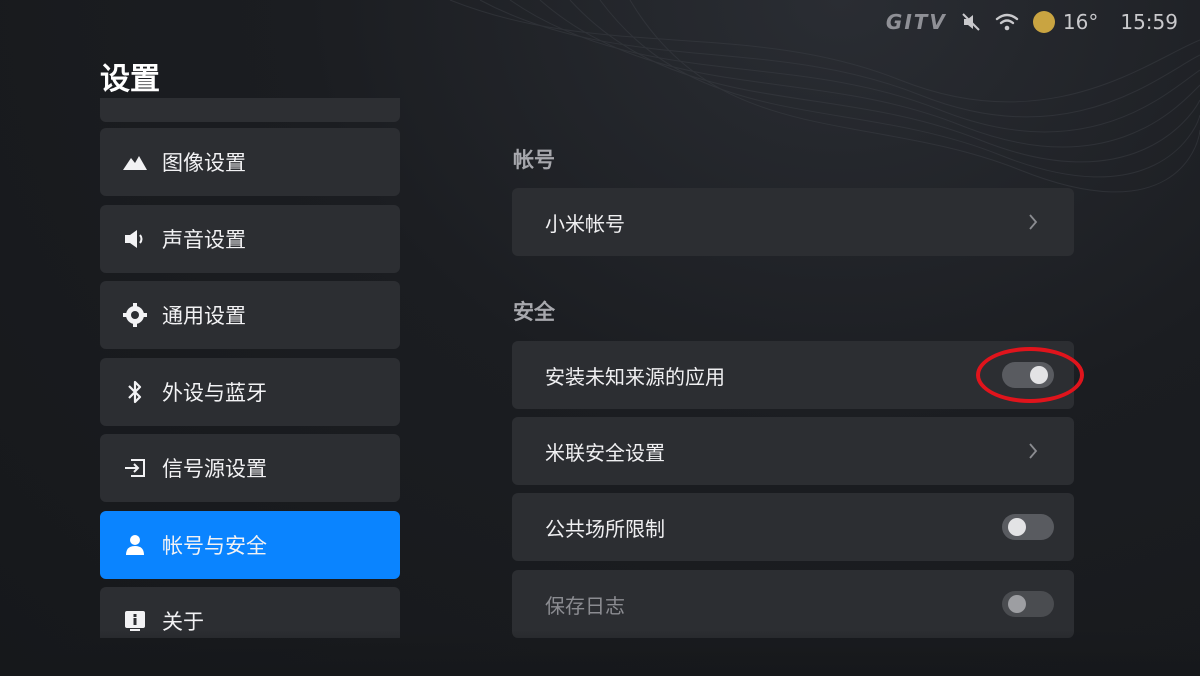  I want to click on row-label: 公共场所限制, so click(605, 528).